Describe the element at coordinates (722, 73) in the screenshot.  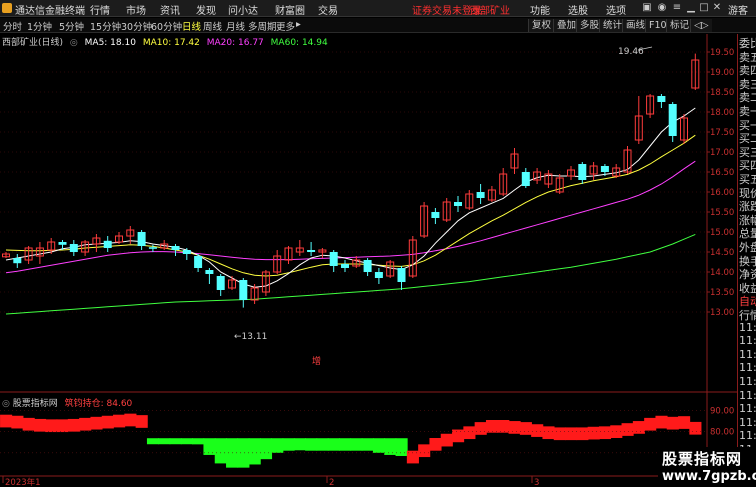
I see `price-tick-label: 19.00` at that location.